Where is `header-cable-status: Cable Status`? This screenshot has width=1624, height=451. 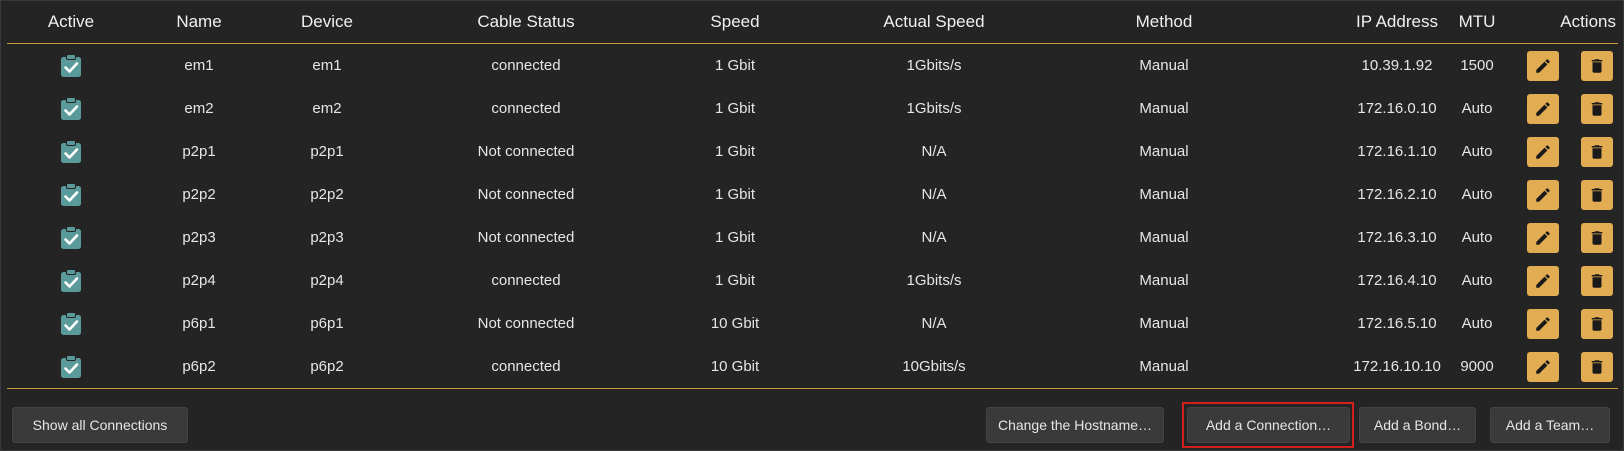 header-cable-status: Cable Status is located at coordinates (526, 21).